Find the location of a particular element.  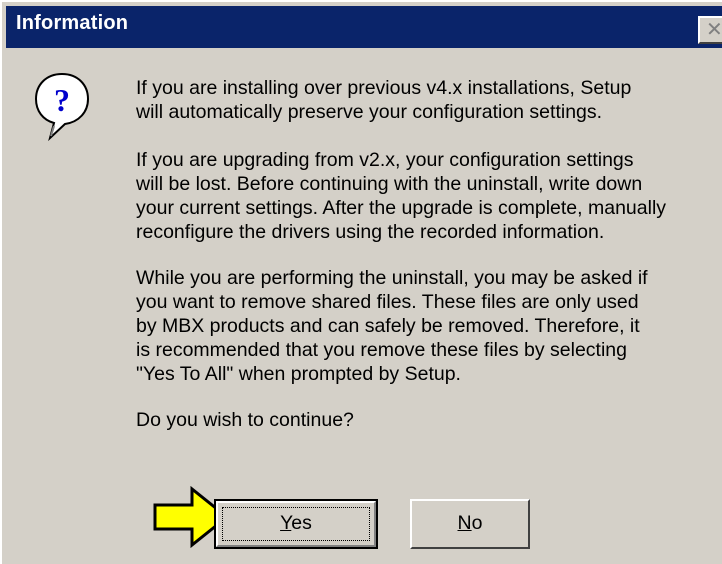

yes-button: Yes is located at coordinates (296, 524).